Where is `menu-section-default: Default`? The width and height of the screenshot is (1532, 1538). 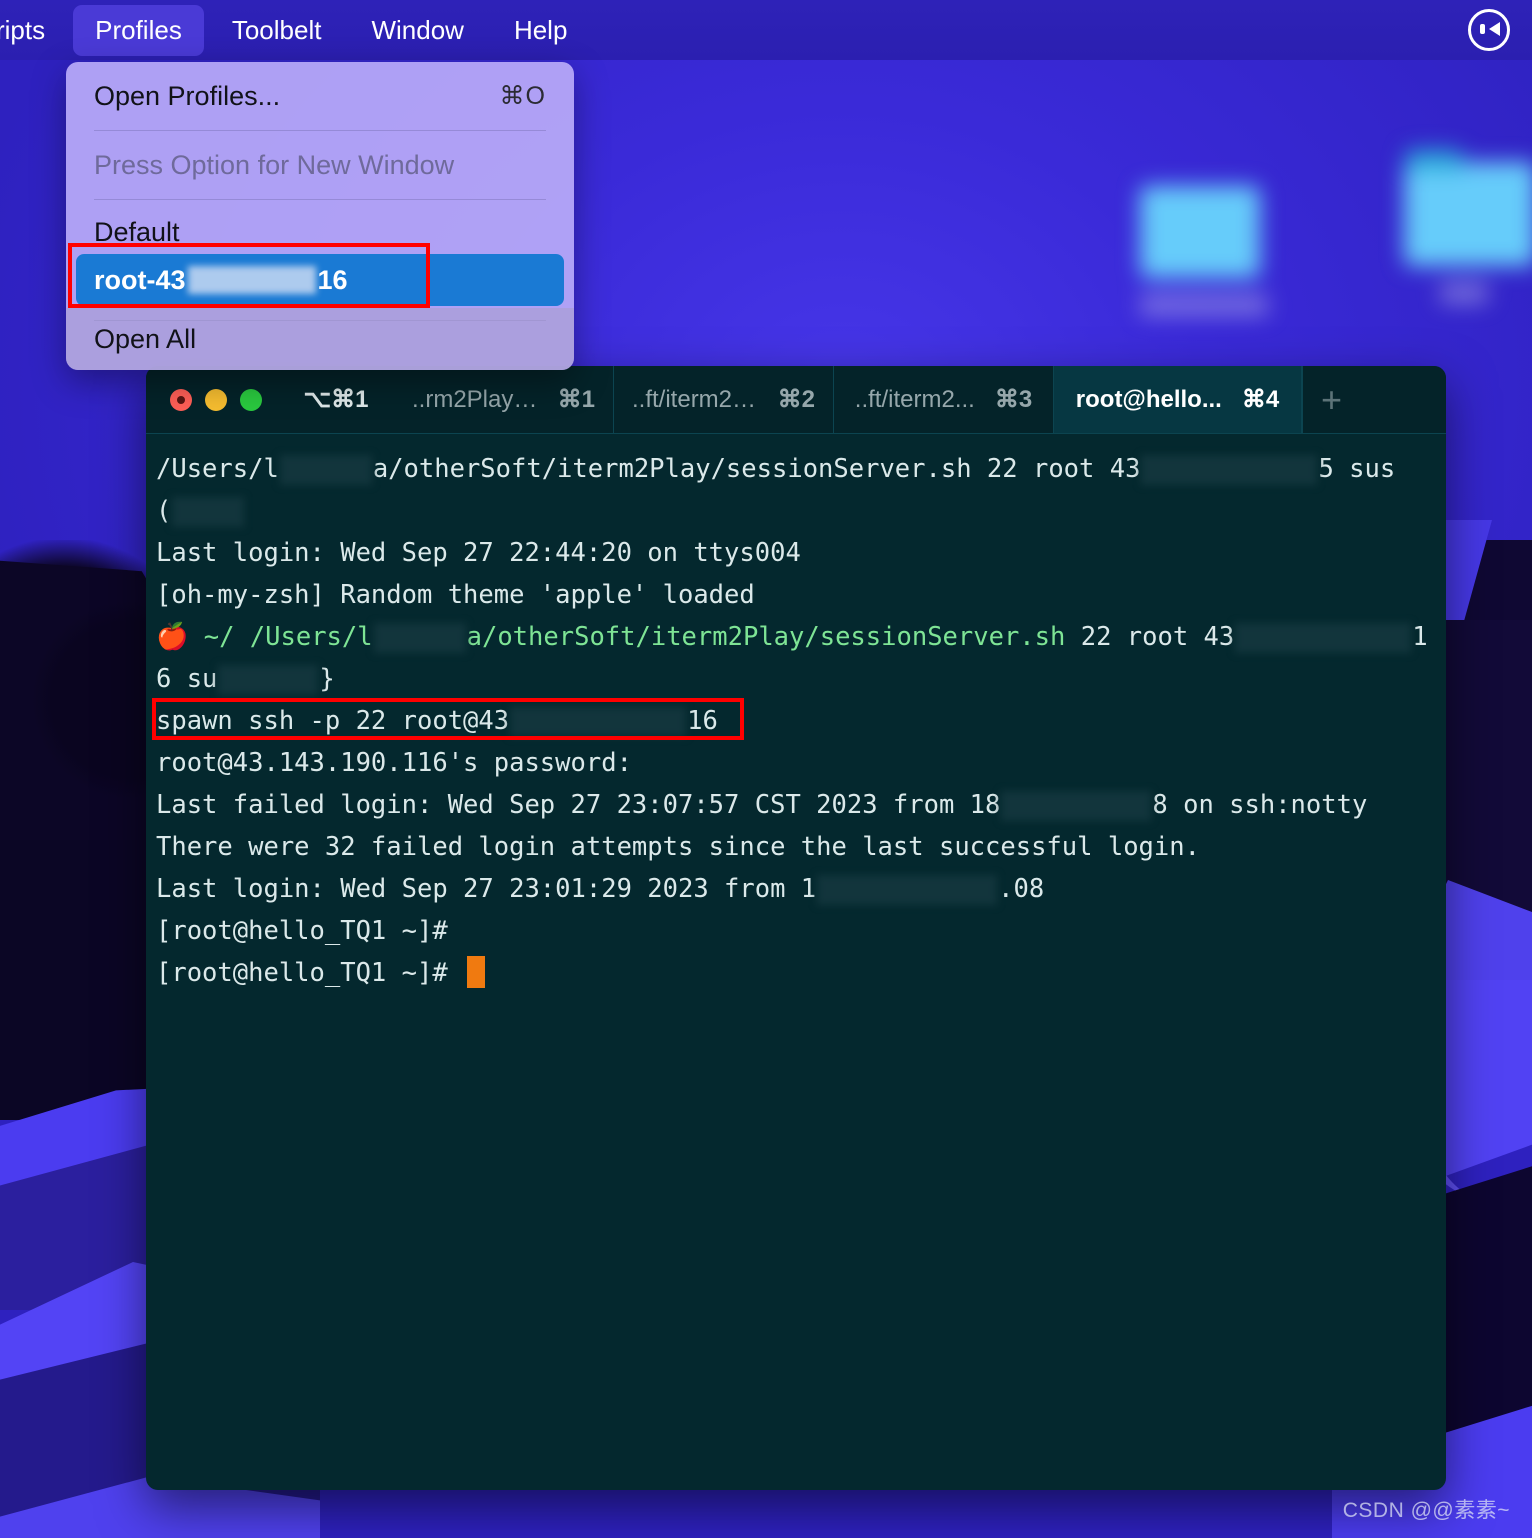
menu-section-default: Default is located at coordinates (137, 232).